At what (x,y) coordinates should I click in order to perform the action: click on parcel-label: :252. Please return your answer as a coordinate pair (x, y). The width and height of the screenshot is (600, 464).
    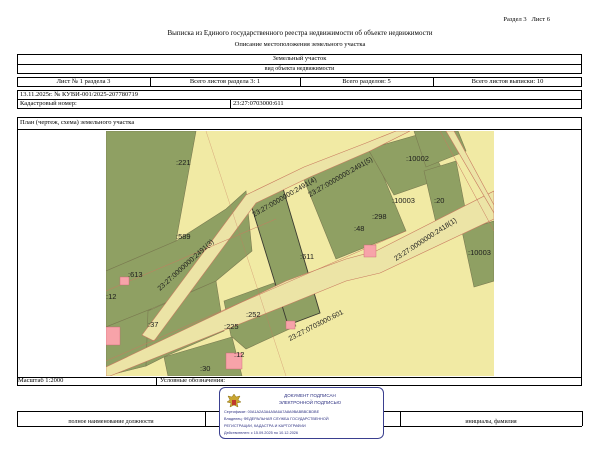
    Looking at the image, I should click on (253, 314).